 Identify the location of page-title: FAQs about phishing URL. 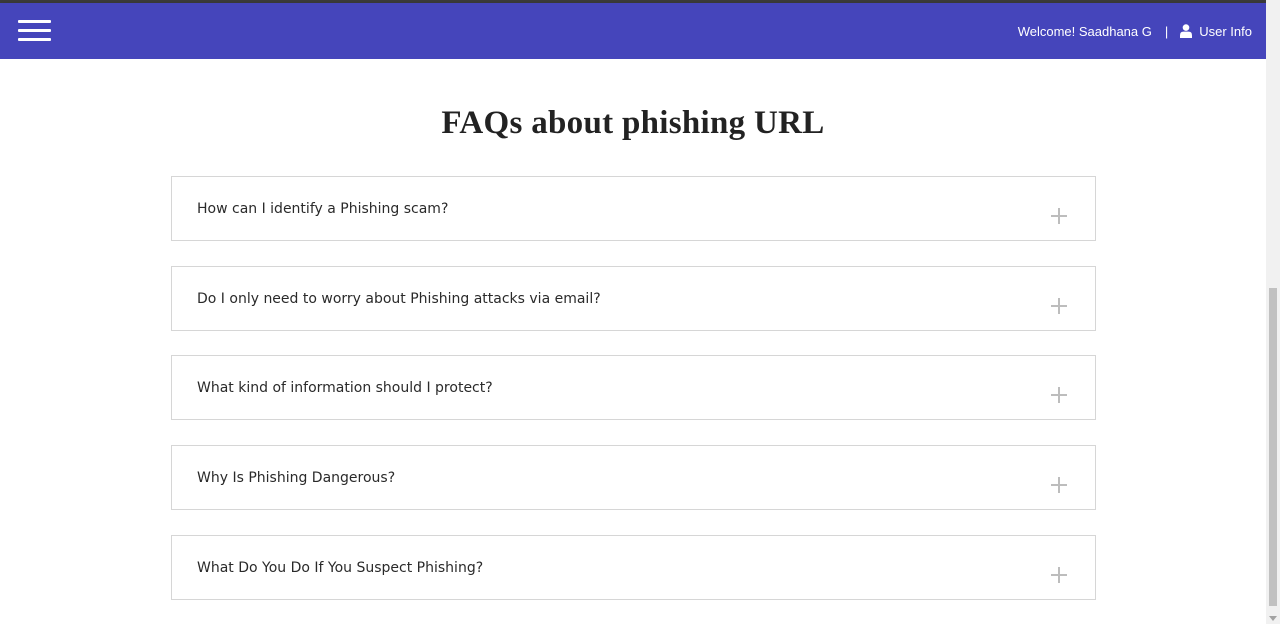
(633, 123).